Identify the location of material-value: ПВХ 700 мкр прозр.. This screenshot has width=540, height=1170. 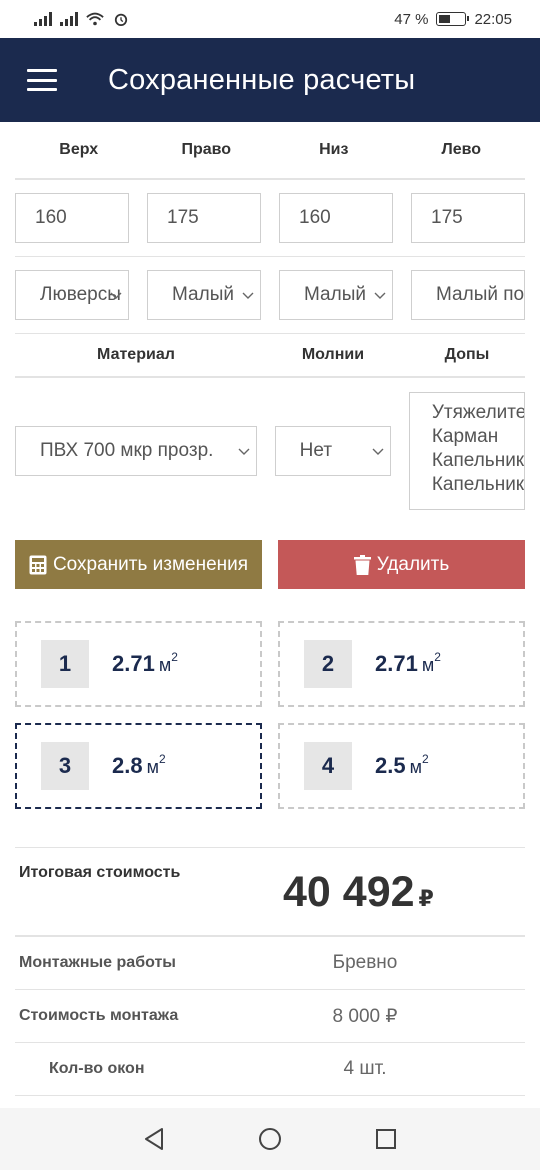
(127, 450).